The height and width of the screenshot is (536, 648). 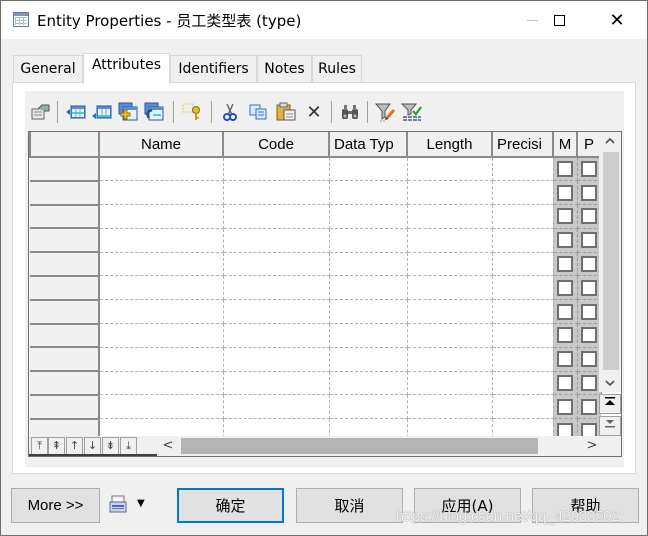 I want to click on column-header-name: Name, so click(x=161, y=145).